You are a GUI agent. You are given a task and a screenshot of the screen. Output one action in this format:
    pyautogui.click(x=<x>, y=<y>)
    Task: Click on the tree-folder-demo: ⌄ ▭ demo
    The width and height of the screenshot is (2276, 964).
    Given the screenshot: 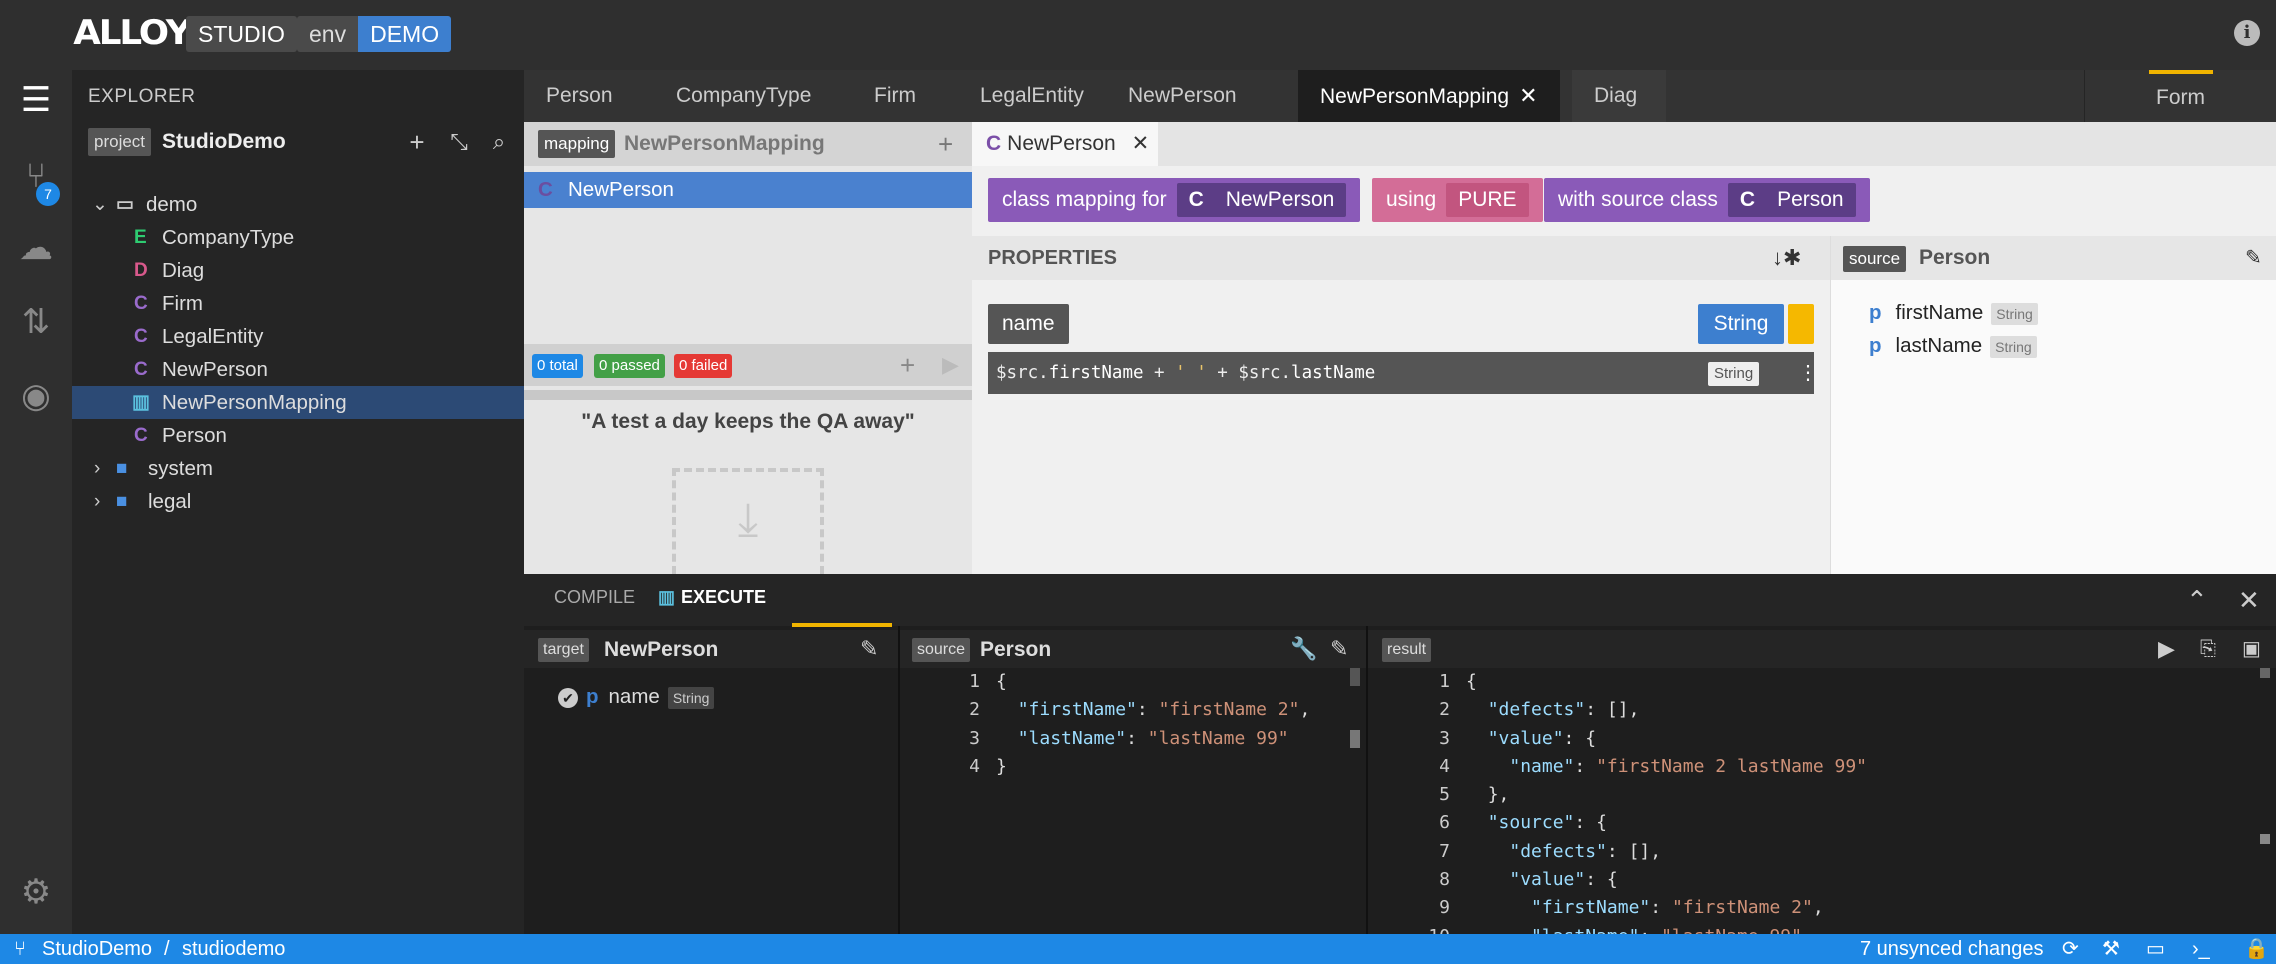 What is the action you would take?
    pyautogui.click(x=298, y=204)
    